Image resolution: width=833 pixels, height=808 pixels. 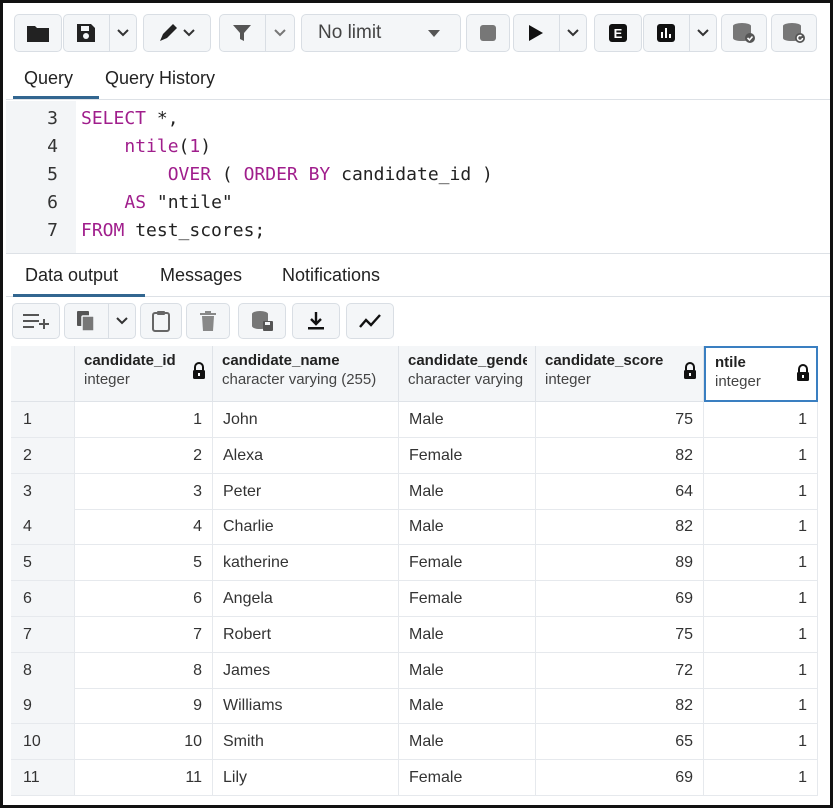 I want to click on cell-candidate-id: 6, so click(x=144, y=599).